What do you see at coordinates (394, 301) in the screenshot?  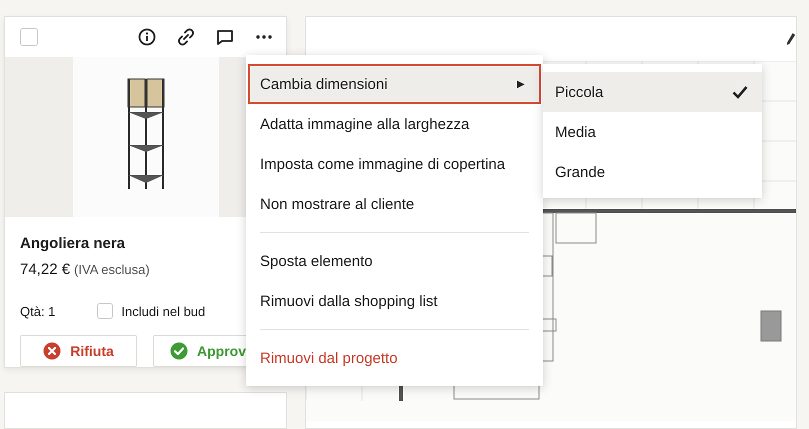 I see `menu-item: Rimuovi dalla shopping list` at bounding box center [394, 301].